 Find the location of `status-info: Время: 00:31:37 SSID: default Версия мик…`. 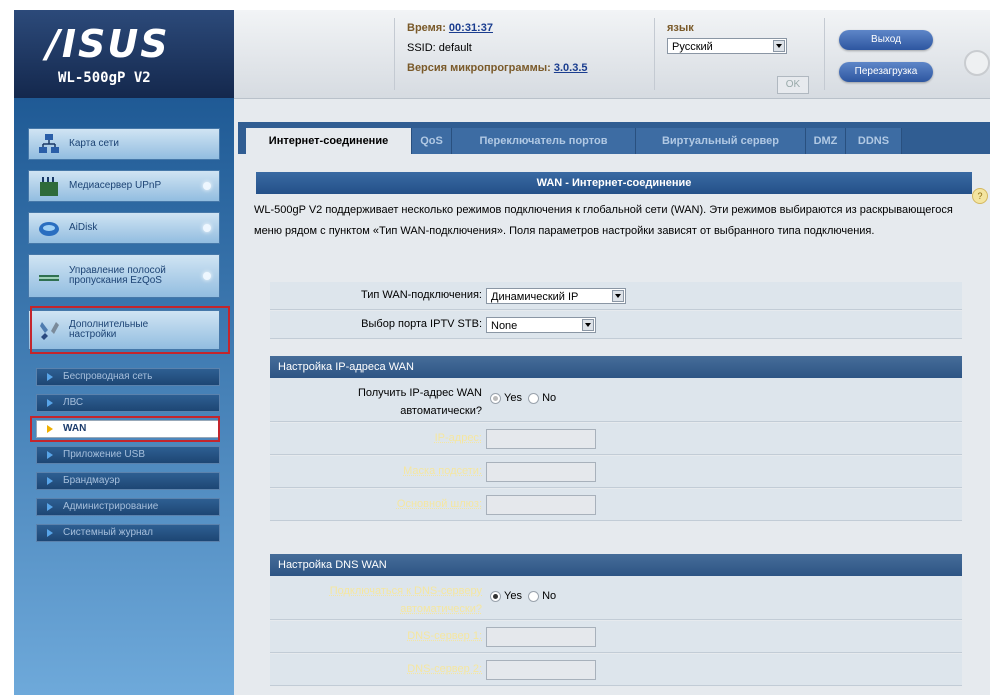

status-info: Время: 00:31:37 SSID: default Версия мик… is located at coordinates (520, 54).